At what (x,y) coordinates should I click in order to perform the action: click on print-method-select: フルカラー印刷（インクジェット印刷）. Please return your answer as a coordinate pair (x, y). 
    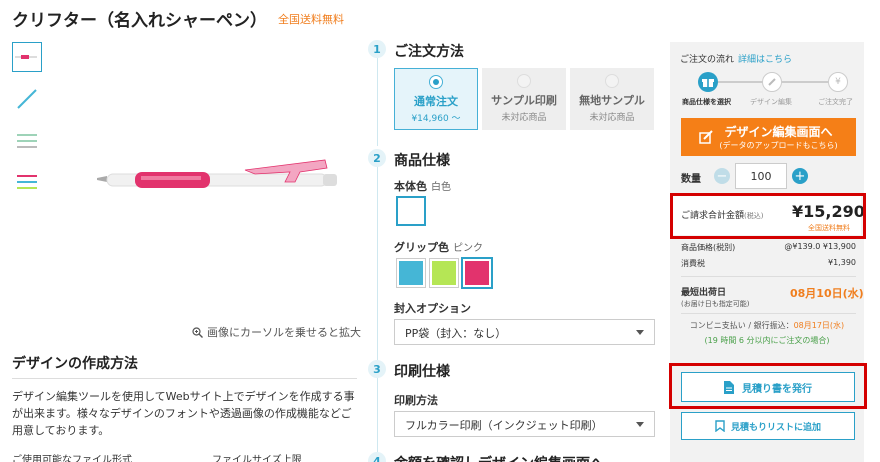
    Looking at the image, I should click on (524, 424).